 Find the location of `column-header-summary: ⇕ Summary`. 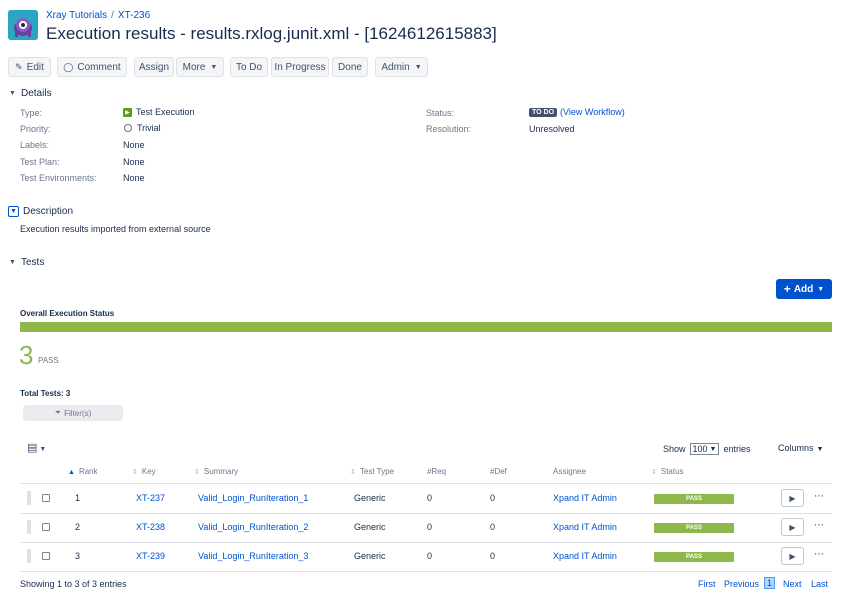

column-header-summary: ⇕ Summary is located at coordinates (216, 471).